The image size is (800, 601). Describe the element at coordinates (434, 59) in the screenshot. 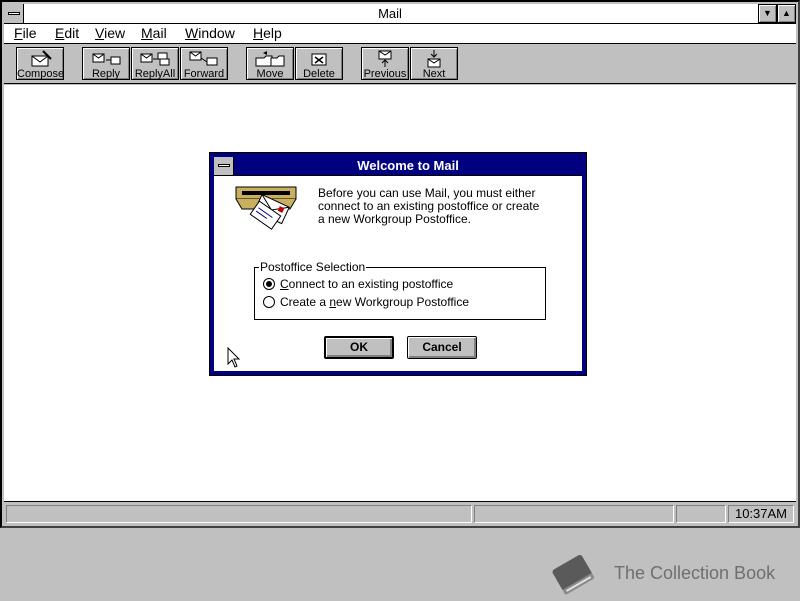

I see `next-icon` at that location.